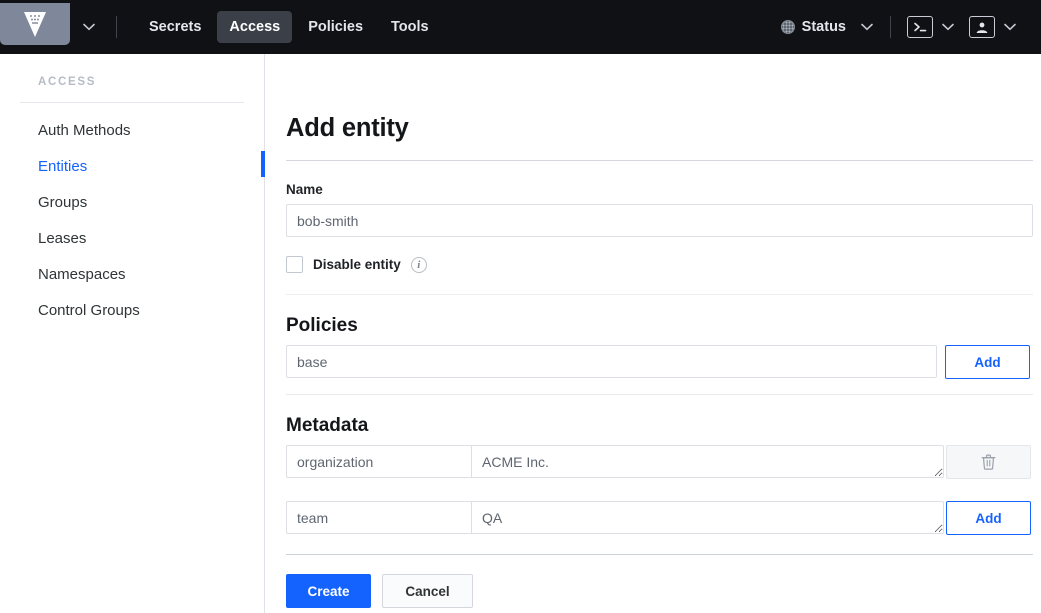 The height and width of the screenshot is (613, 1041). I want to click on vault-logo-icon, so click(35, 24).